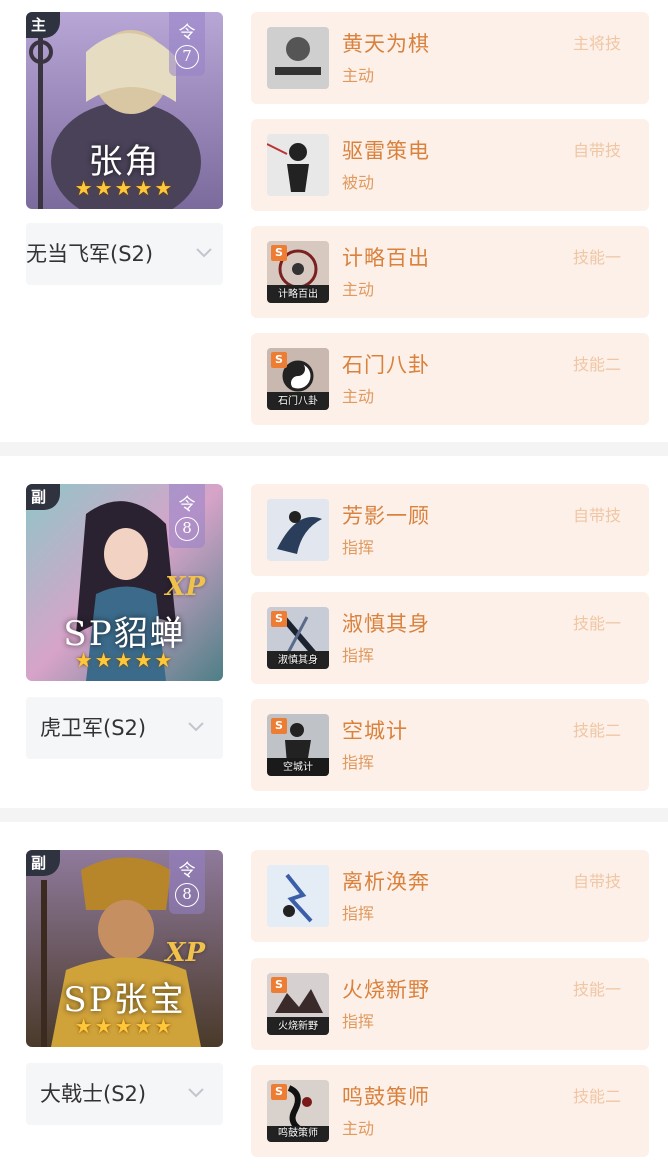 This screenshot has width=668, height=1173. What do you see at coordinates (596, 43) in the screenshot?
I see `skill-slot: 主将技` at bounding box center [596, 43].